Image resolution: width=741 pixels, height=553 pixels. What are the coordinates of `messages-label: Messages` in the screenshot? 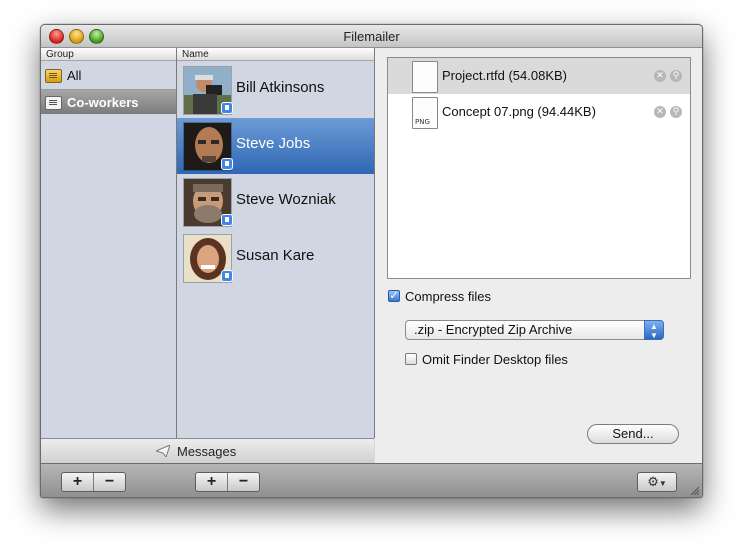 It's located at (207, 451).